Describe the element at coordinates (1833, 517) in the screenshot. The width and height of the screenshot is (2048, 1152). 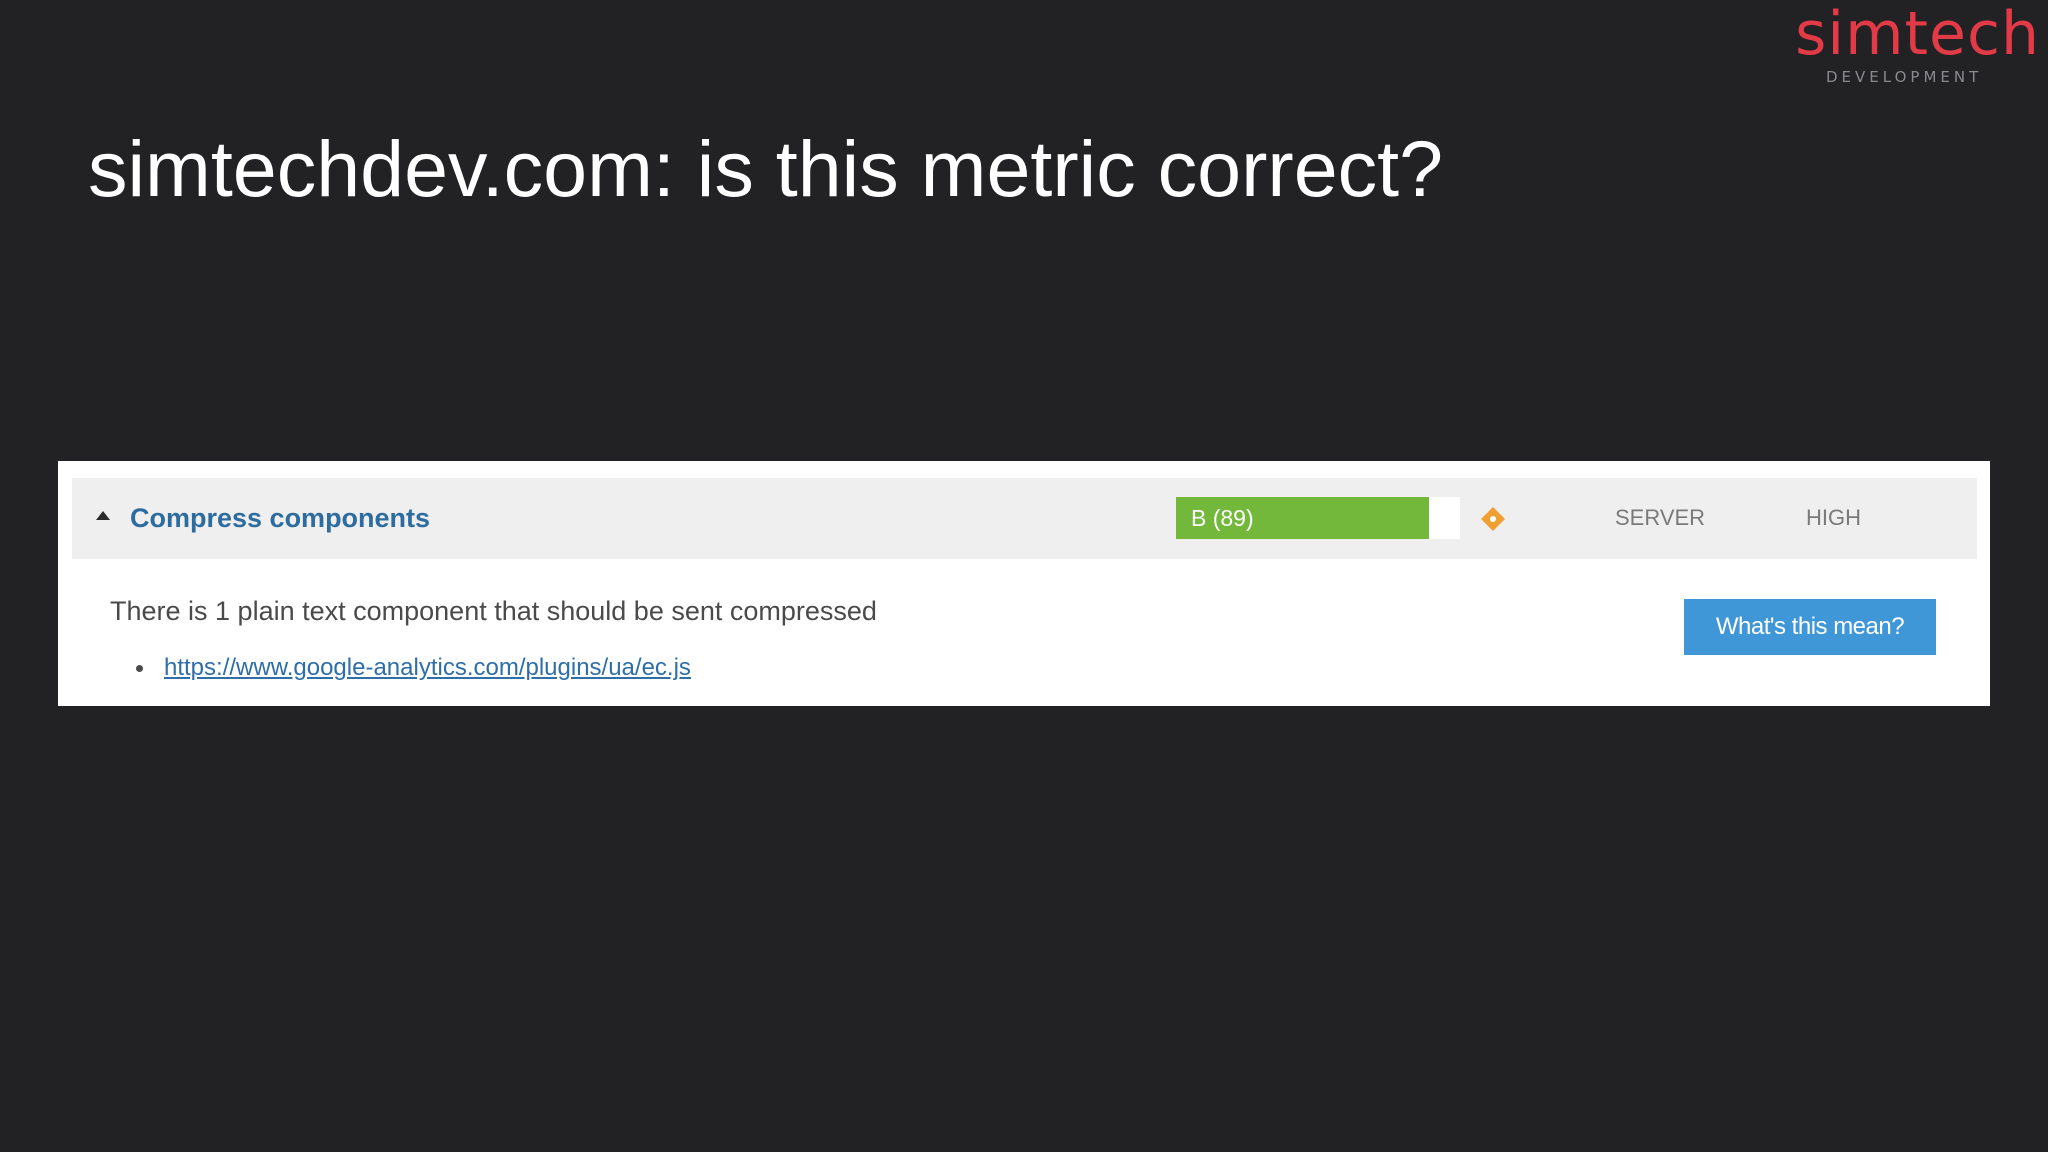
I see `rule-priority: HIGH` at that location.